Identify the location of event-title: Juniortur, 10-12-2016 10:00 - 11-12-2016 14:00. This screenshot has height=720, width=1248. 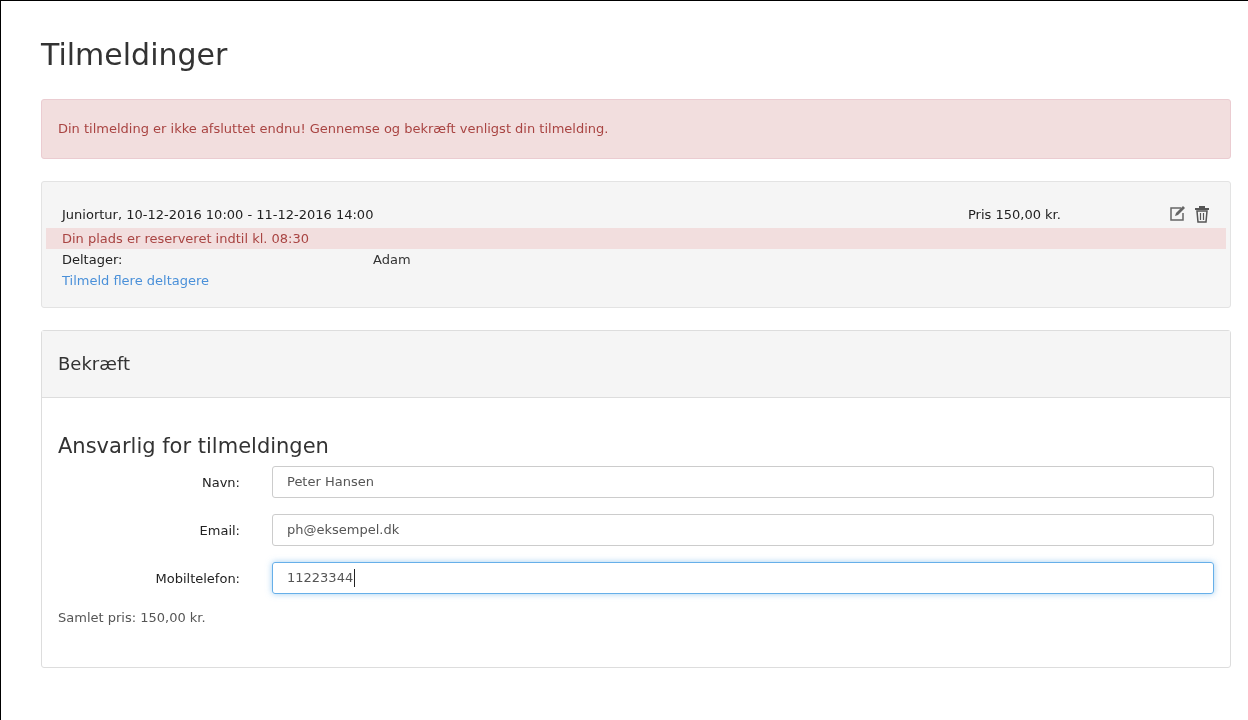
(218, 214).